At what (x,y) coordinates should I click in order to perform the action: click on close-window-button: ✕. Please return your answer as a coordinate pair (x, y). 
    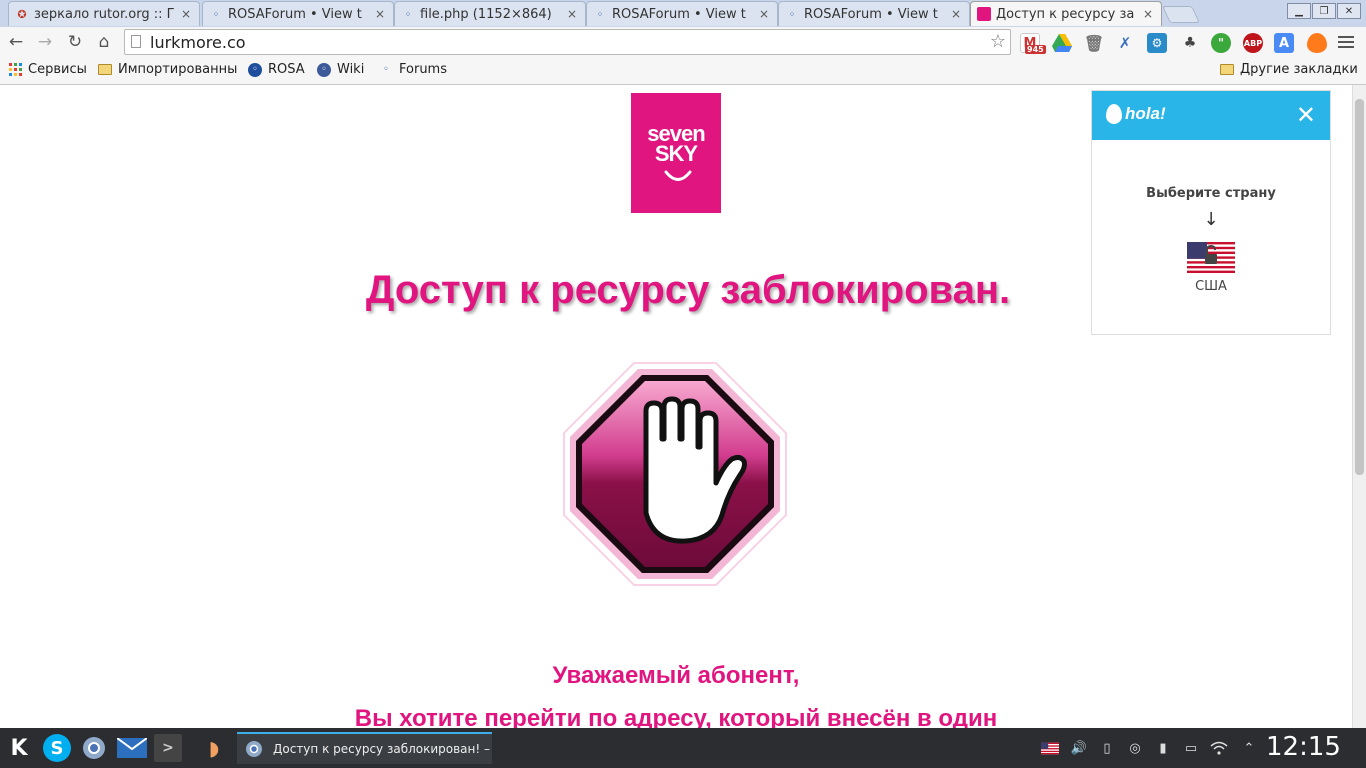
    Looking at the image, I should click on (1349, 11).